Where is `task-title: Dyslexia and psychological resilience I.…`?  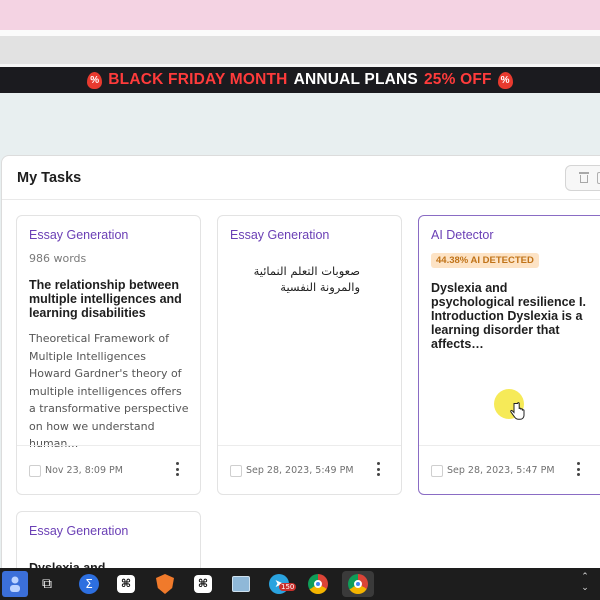 task-title: Dyslexia and psychological resilience I.… is located at coordinates (508, 316).